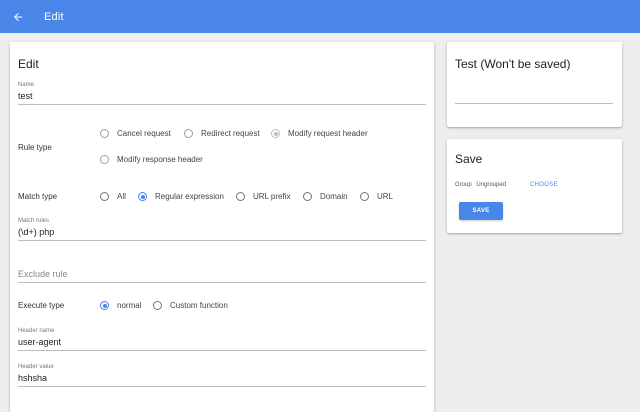  What do you see at coordinates (513, 64) in the screenshot?
I see `test-card-title: Test (Won't be saved)` at bounding box center [513, 64].